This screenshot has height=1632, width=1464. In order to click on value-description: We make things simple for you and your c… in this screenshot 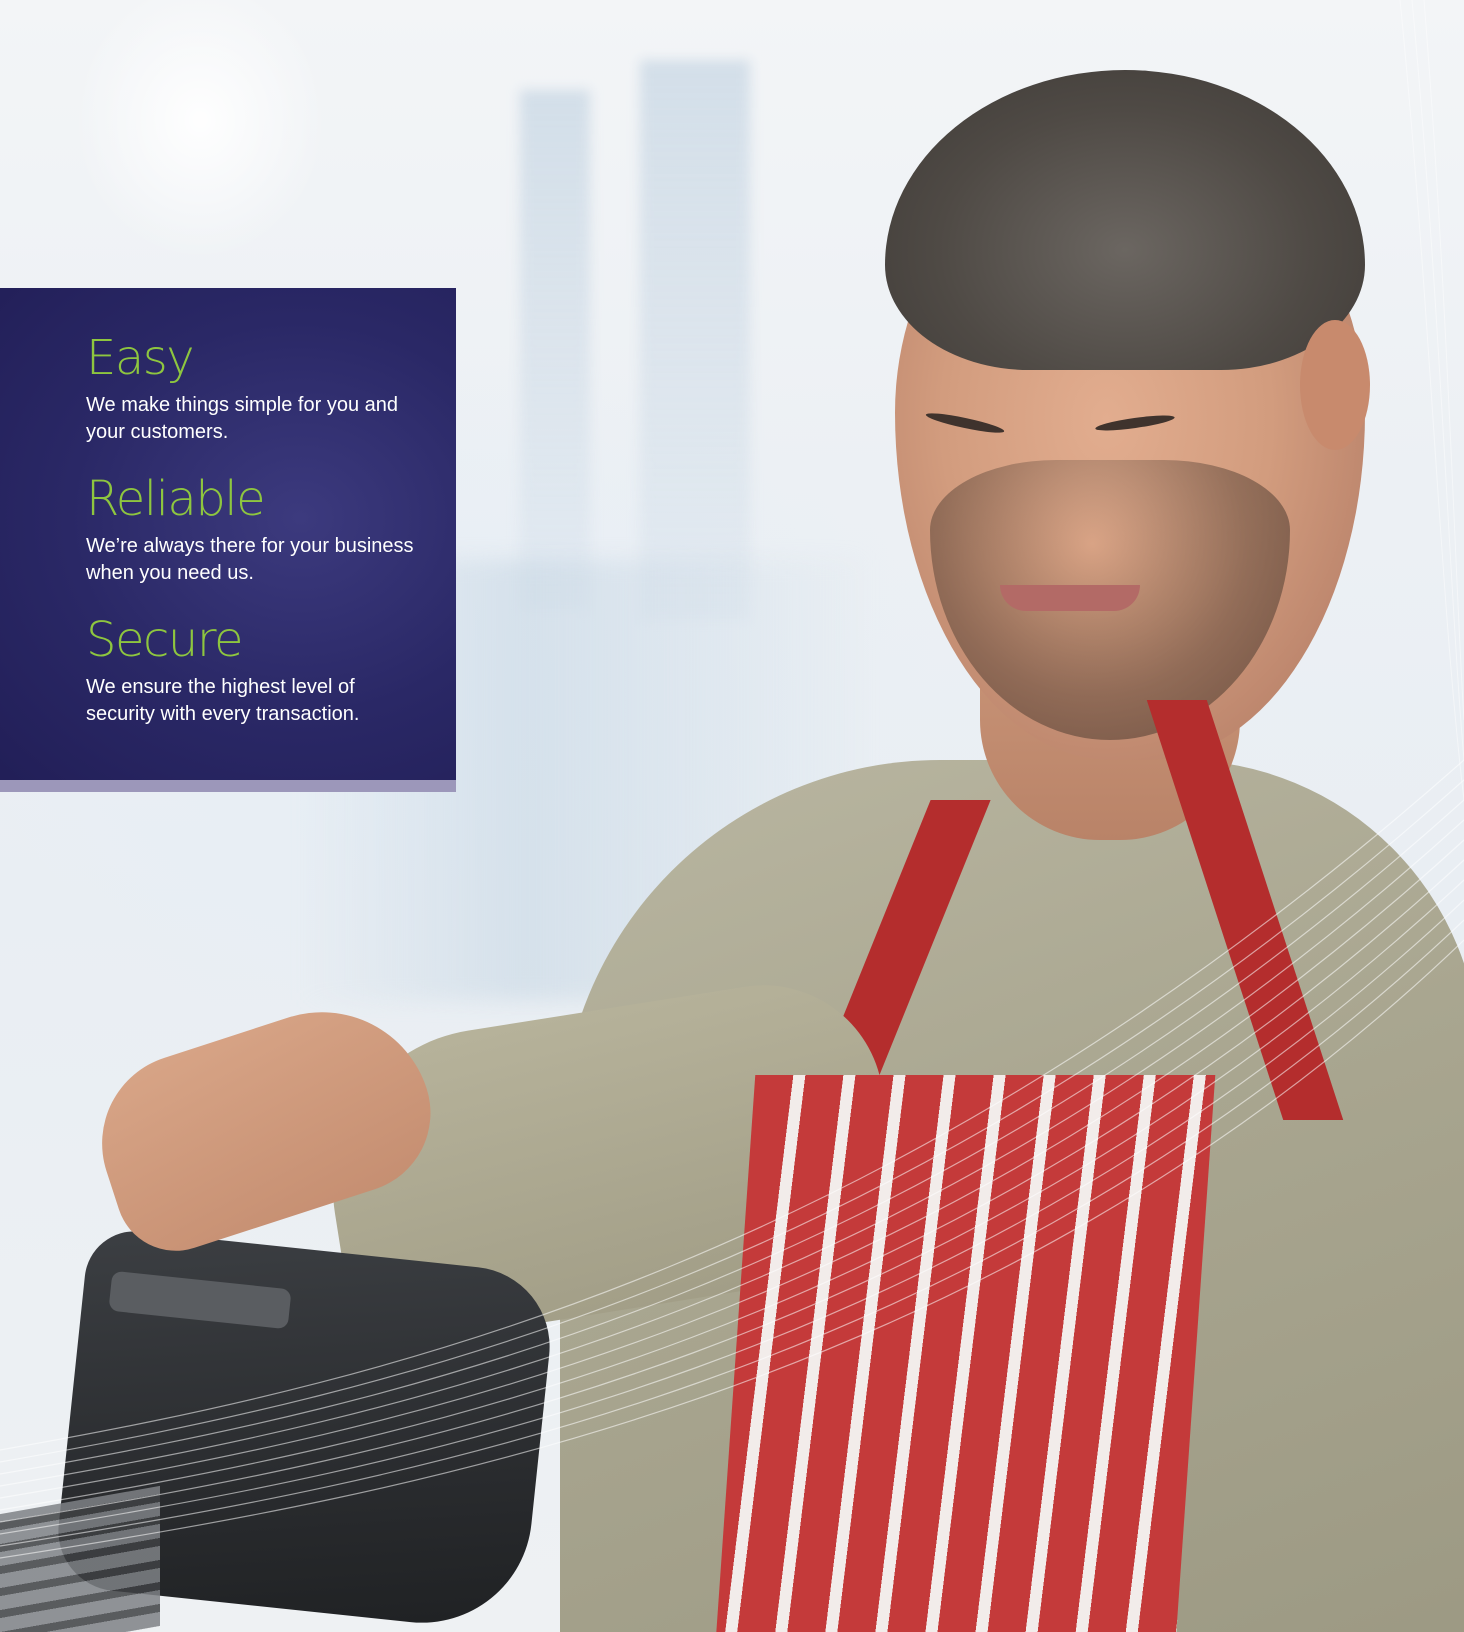, I will do `click(242, 418)`.